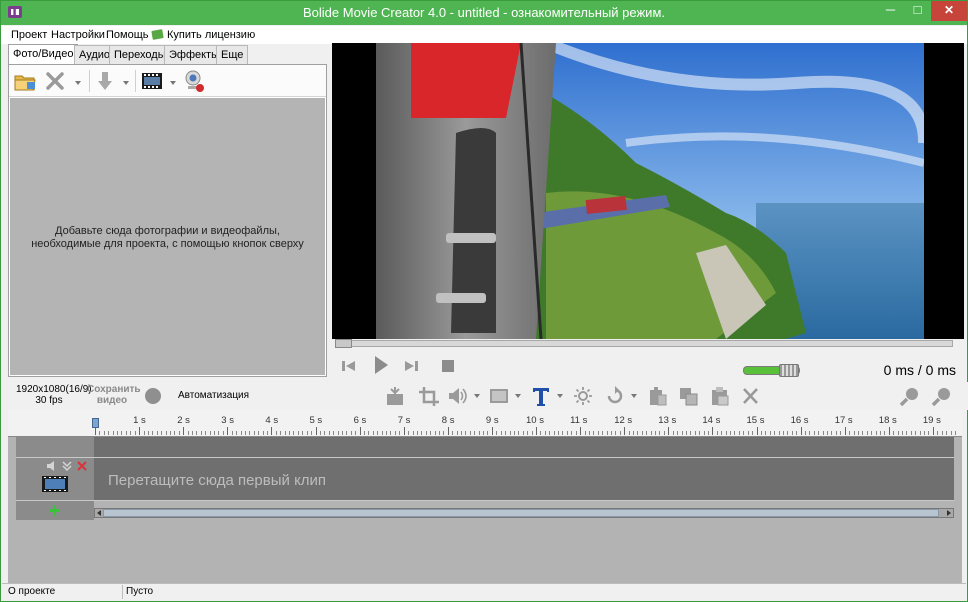 The image size is (968, 602). Describe the element at coordinates (484, 35) in the screenshot. I see `menu-bar: Проект Настройки Помощь Купить лицензию` at that location.